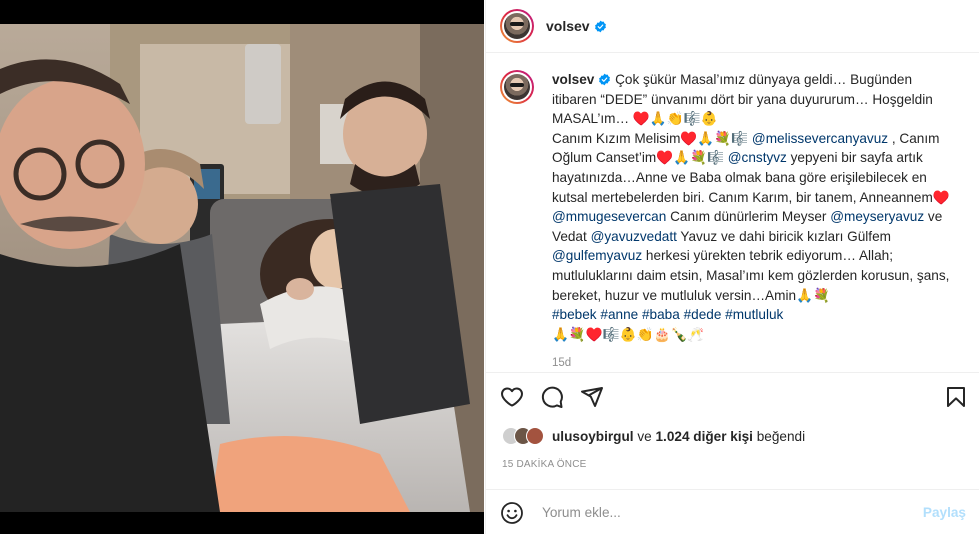 The height and width of the screenshot is (534, 979). I want to click on action-bar, so click(552, 397).